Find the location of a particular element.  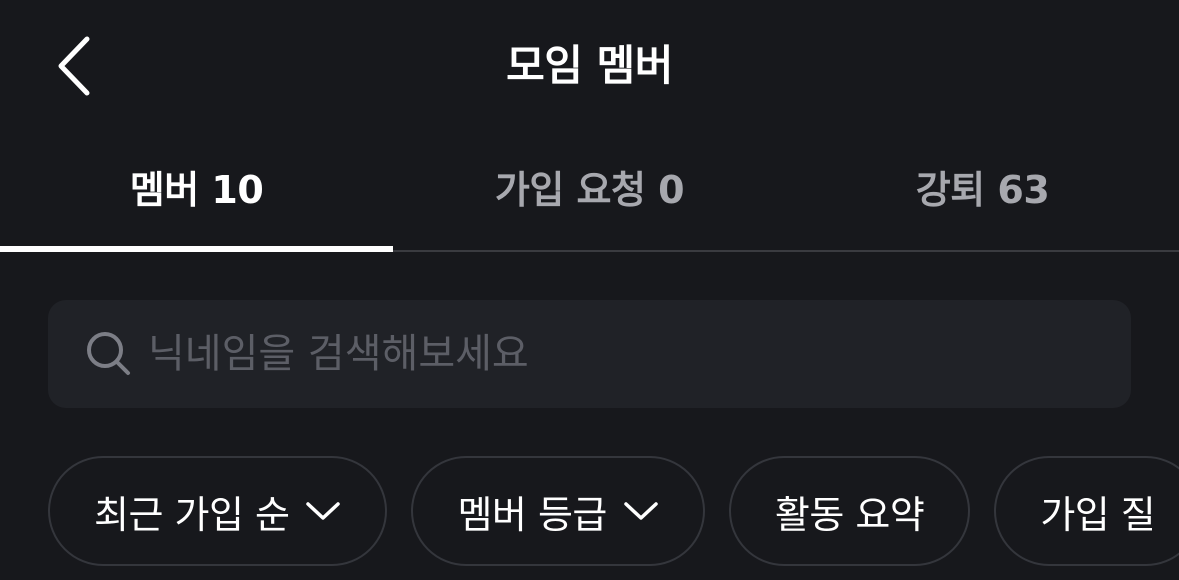

filter-chip-grade: 멤버 등급 is located at coordinates (558, 511).